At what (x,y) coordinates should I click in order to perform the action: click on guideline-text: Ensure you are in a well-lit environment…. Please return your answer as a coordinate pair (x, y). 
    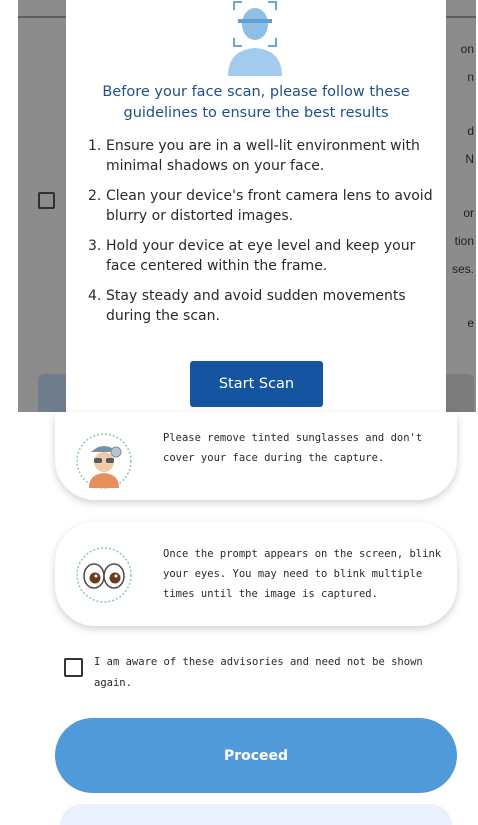
    Looking at the image, I should click on (263, 156).